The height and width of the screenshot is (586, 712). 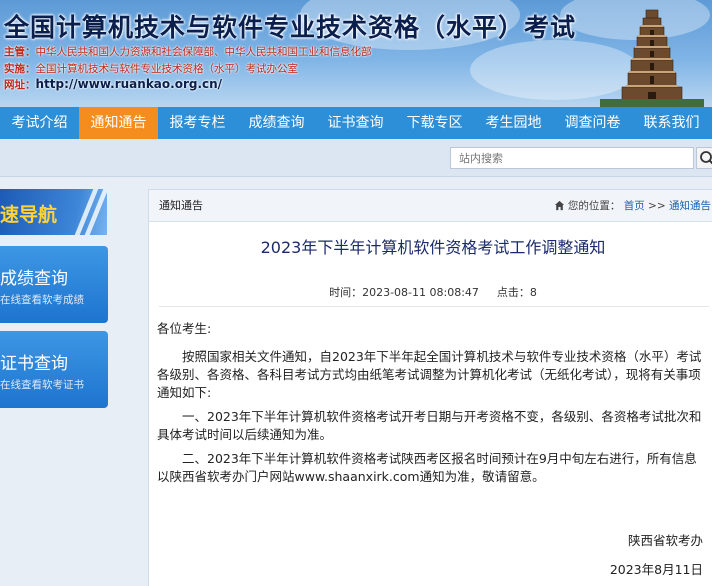 I want to click on breadcrumb-home-link: 首页, so click(x=634, y=206).